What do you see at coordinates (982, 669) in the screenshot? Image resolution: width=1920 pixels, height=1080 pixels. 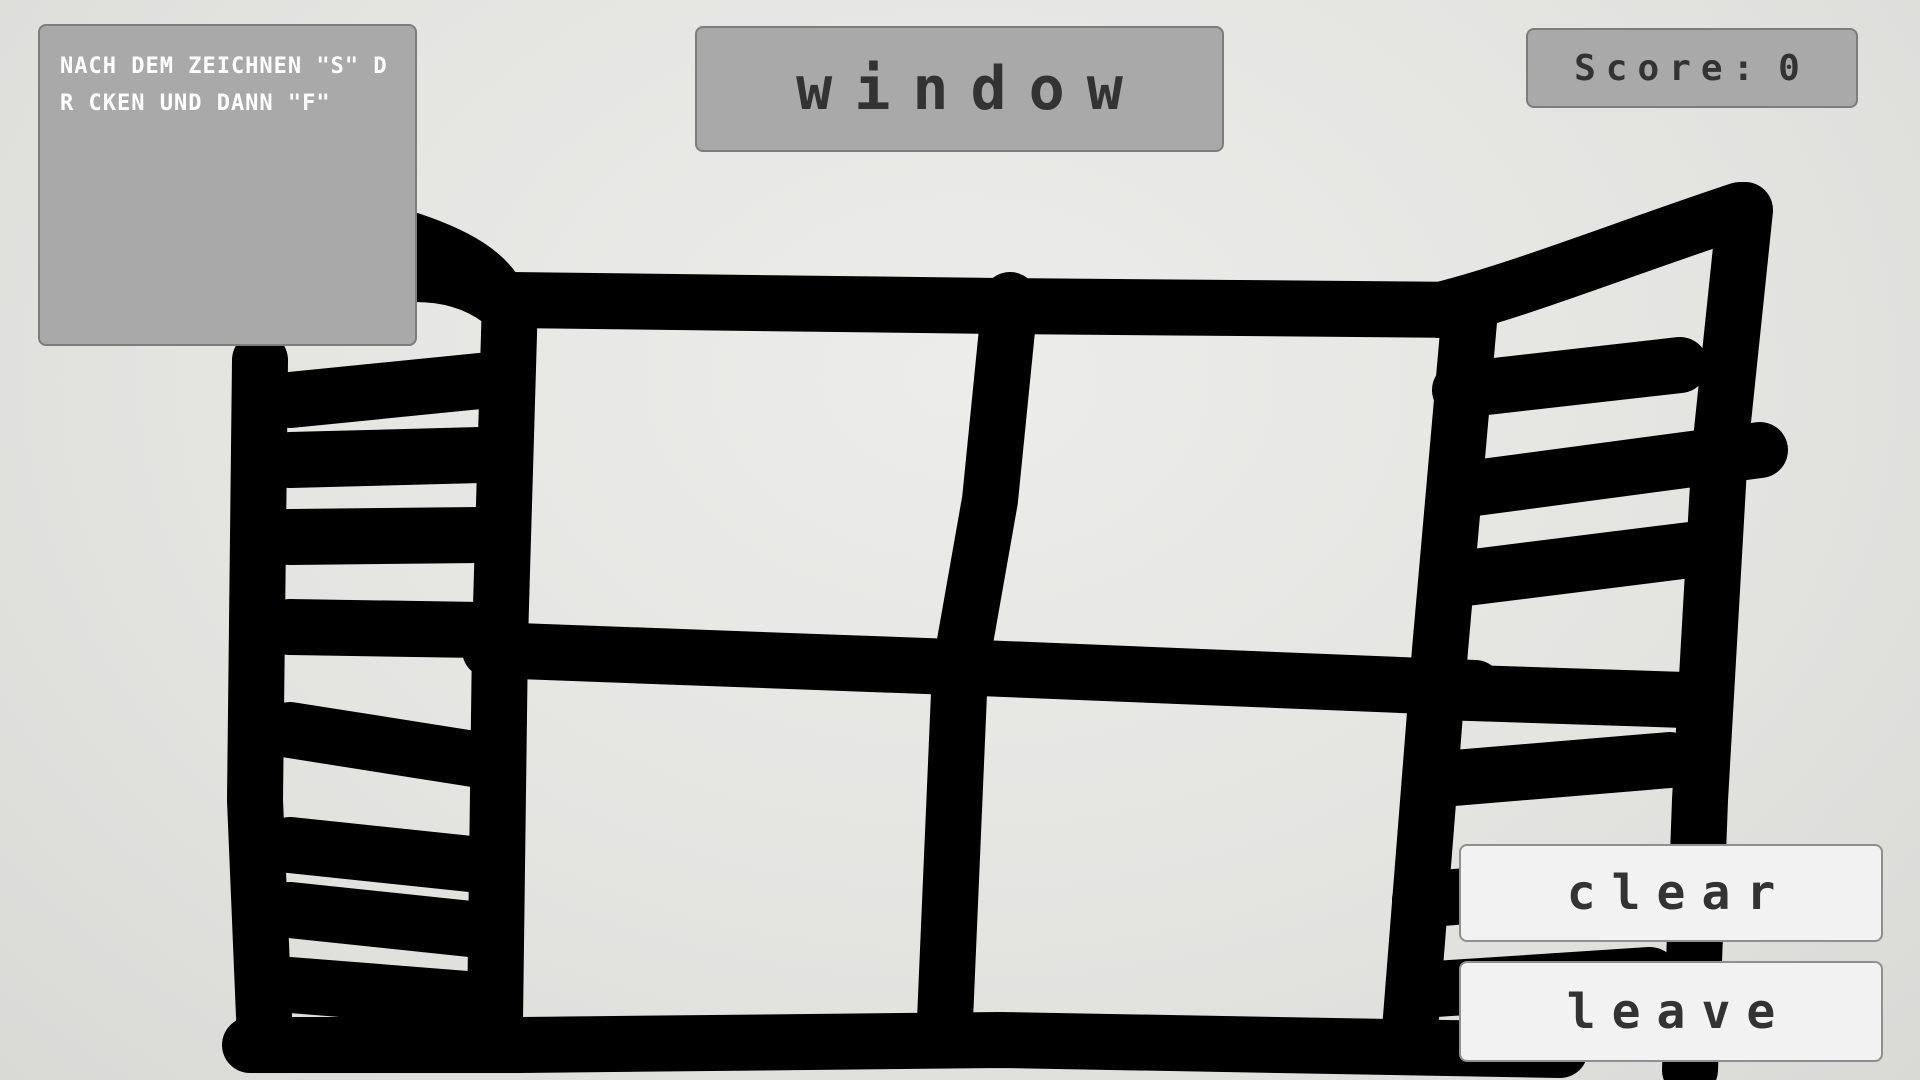 I see `mullion-horizontal-stroke` at bounding box center [982, 669].